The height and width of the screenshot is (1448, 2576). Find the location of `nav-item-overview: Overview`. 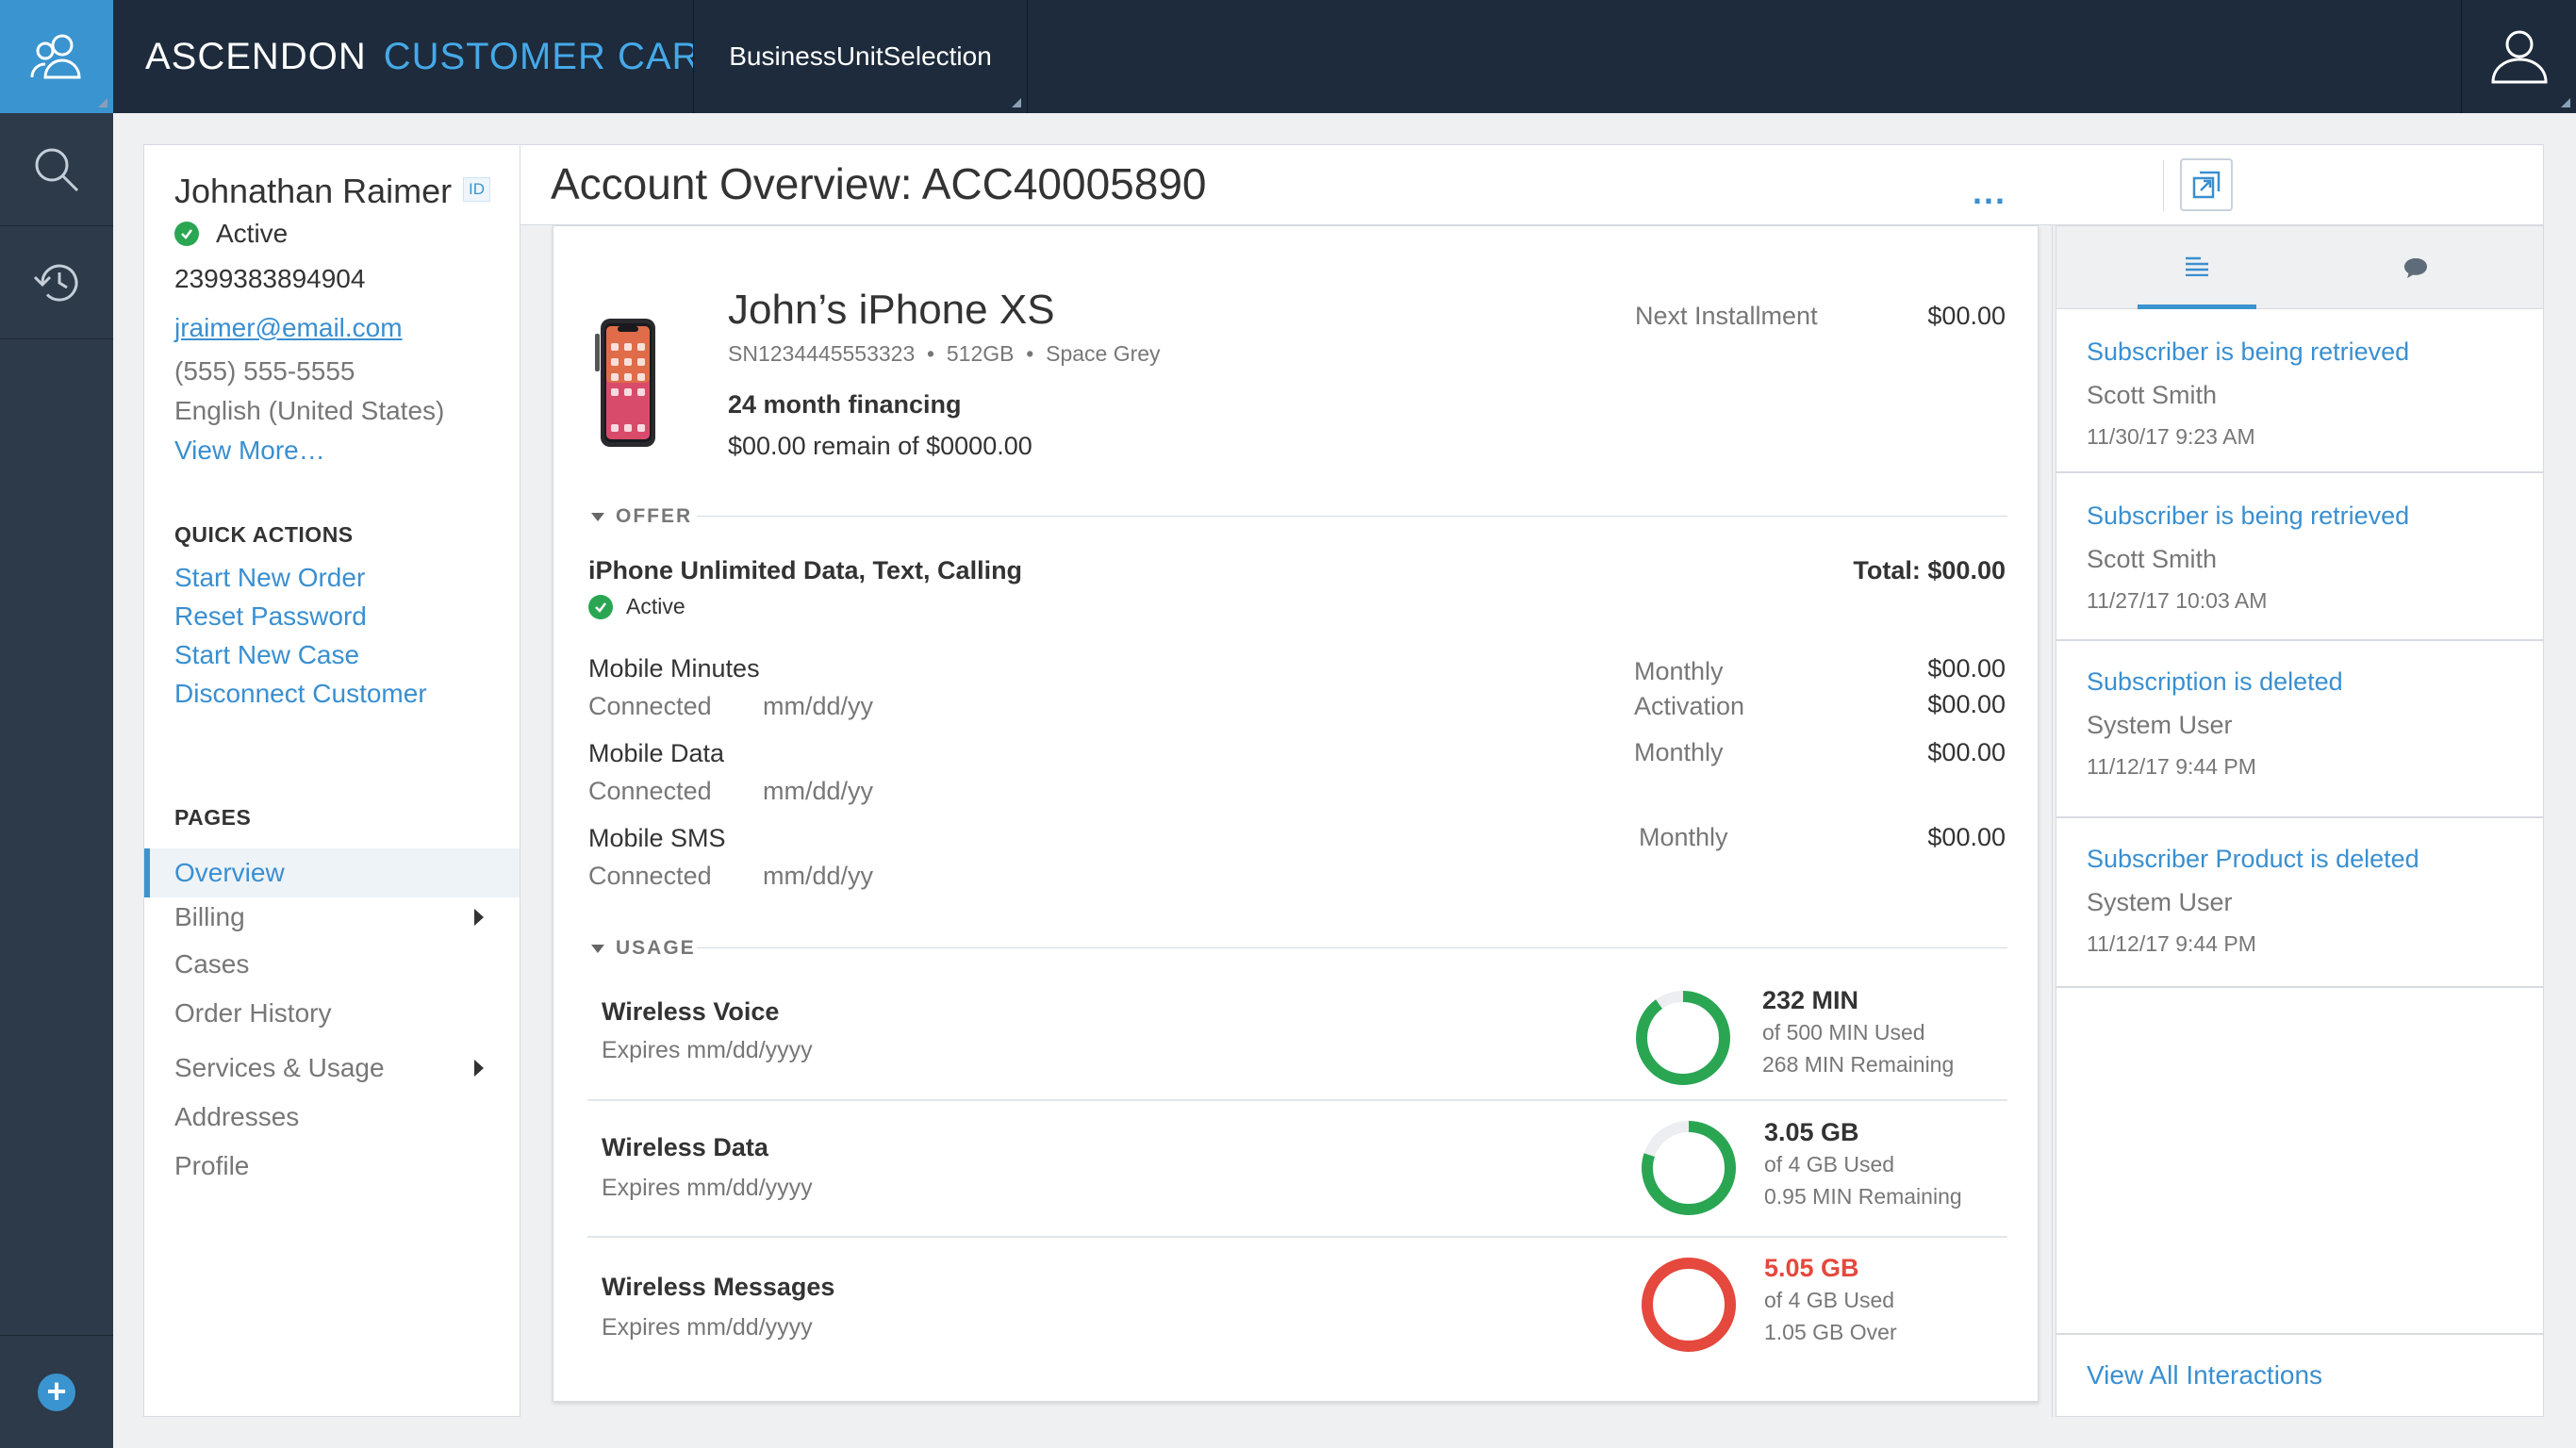

nav-item-overview: Overview is located at coordinates (332, 872).